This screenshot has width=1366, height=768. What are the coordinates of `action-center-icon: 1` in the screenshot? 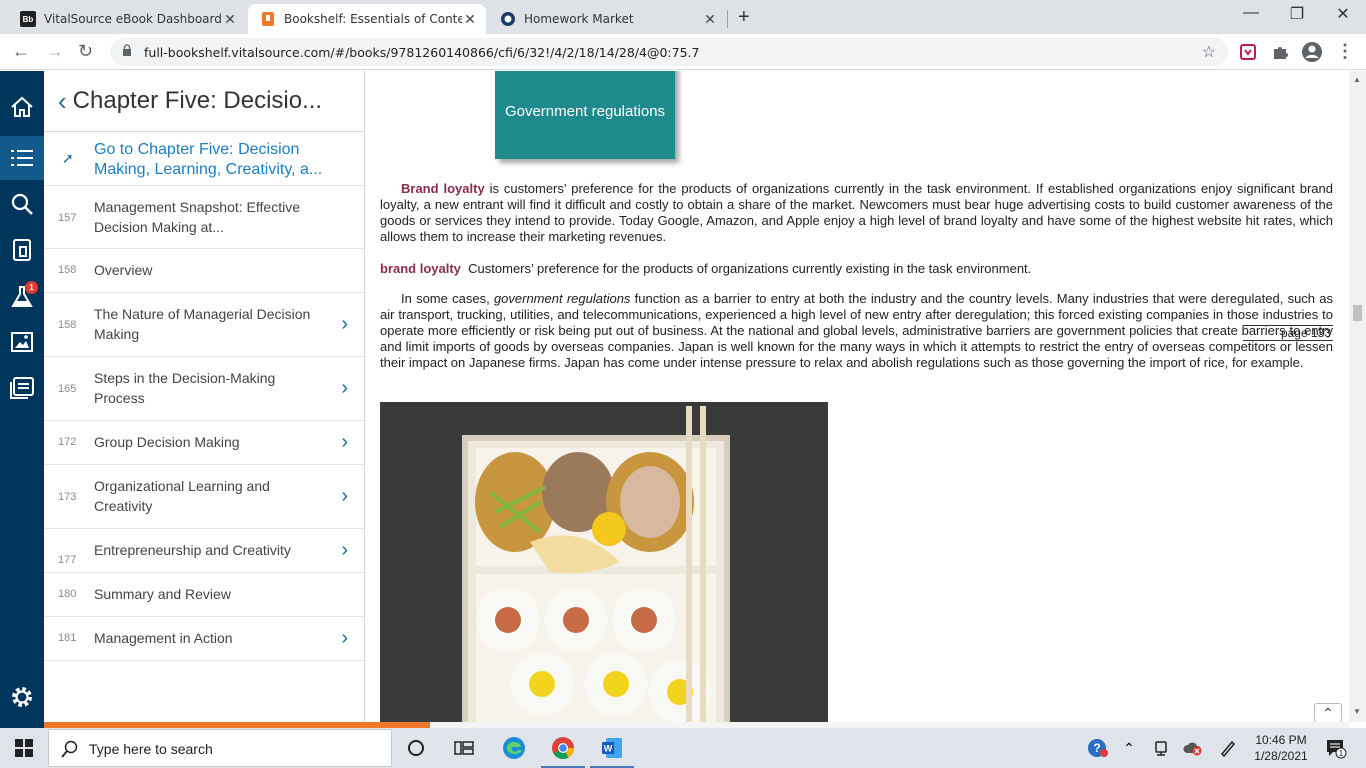 It's located at (1336, 748).